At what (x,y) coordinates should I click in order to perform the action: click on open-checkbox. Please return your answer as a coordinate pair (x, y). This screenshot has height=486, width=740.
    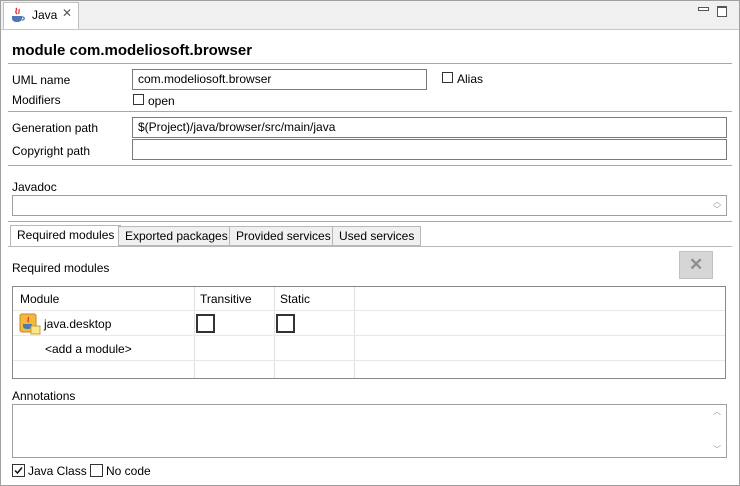
    Looking at the image, I should click on (138, 99).